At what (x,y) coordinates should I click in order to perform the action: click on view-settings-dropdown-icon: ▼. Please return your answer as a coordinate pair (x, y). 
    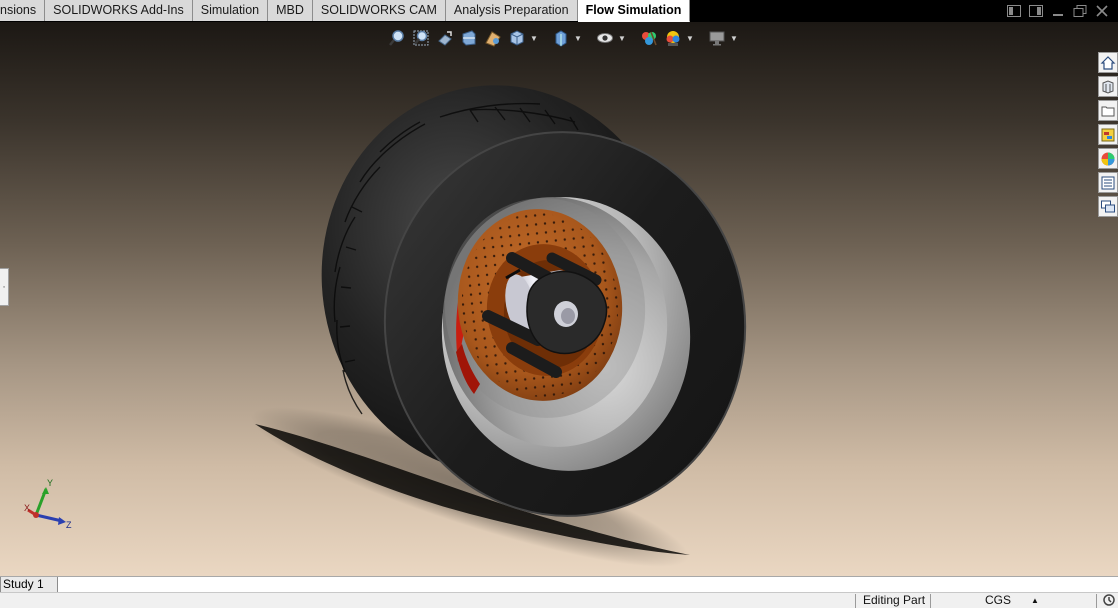
    Looking at the image, I should click on (734, 38).